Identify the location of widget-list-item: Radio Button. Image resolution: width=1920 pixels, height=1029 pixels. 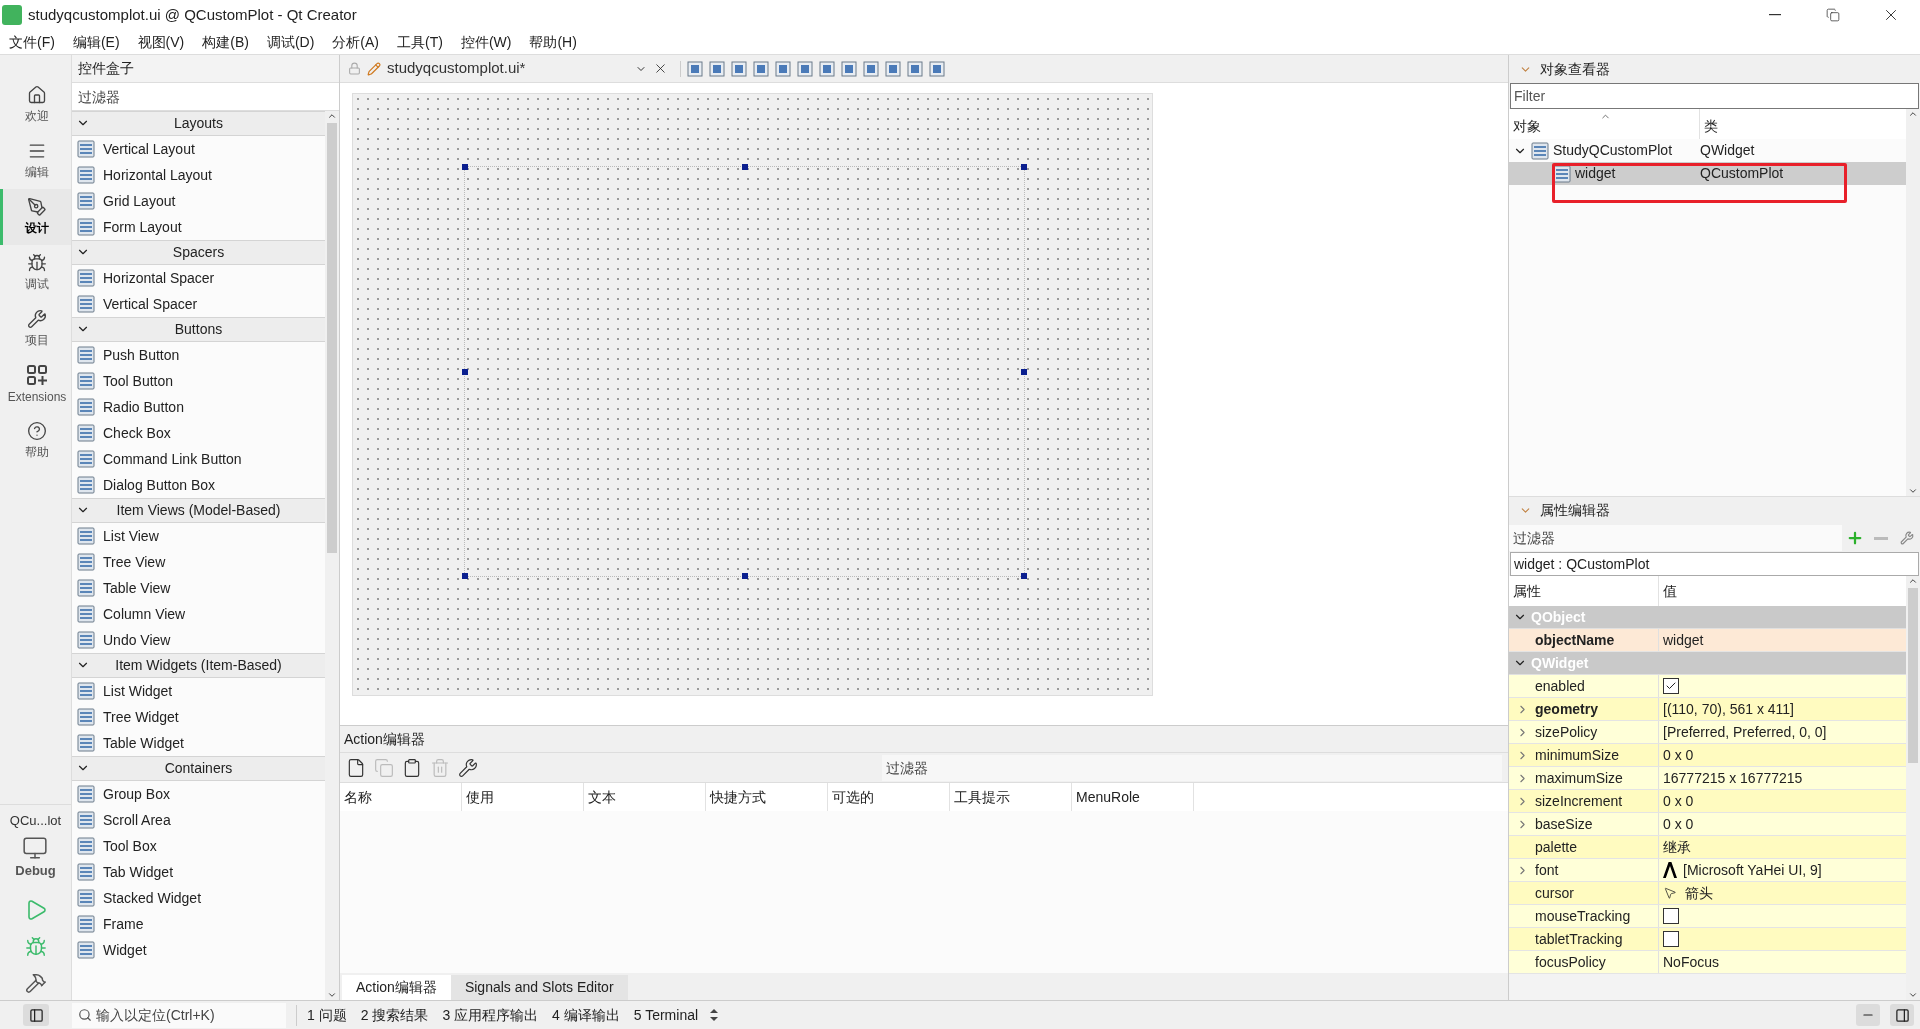
(198, 407).